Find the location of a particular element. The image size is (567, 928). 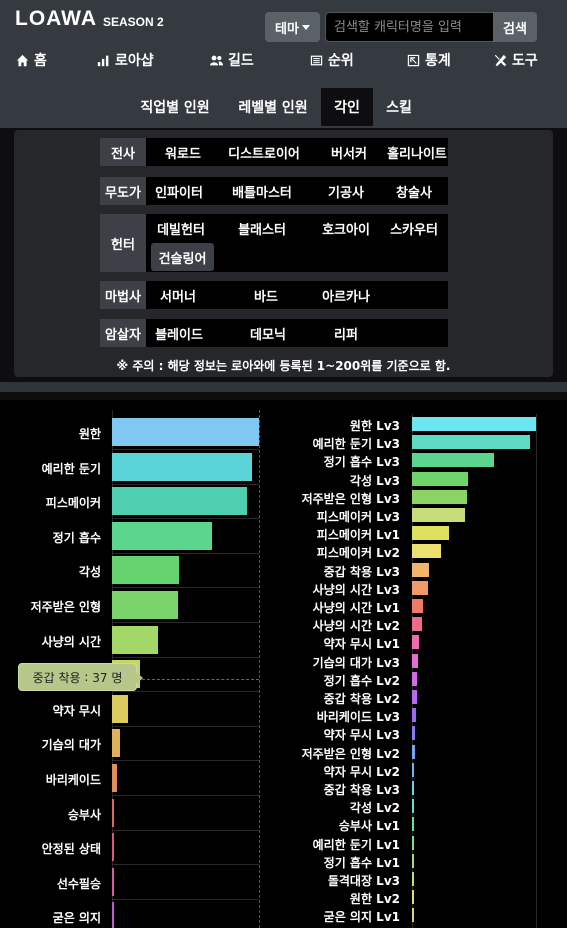

search-input is located at coordinates (409, 27).